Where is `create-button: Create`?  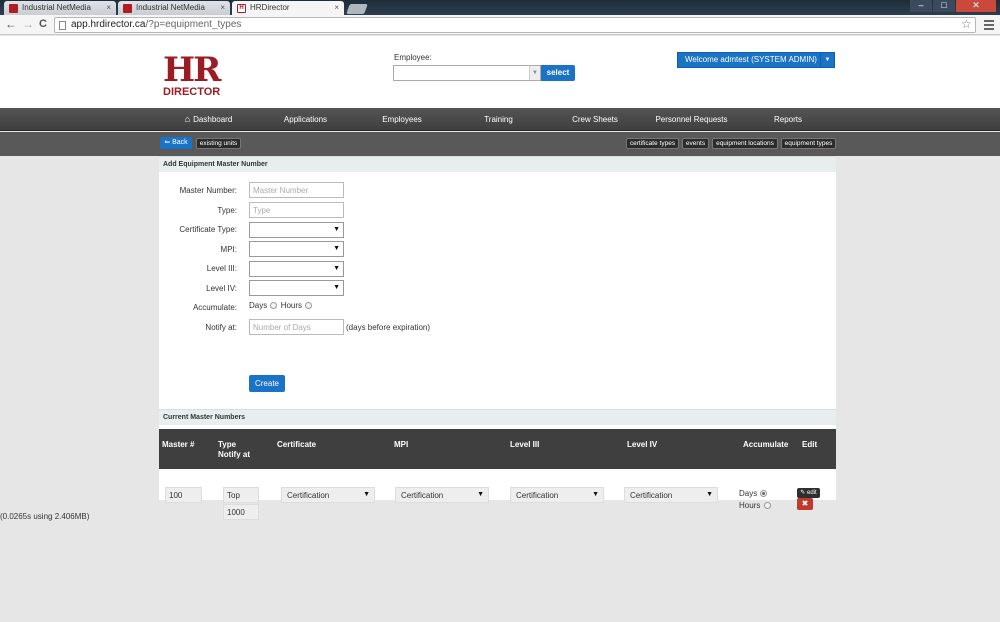
create-button: Create is located at coordinates (267, 383).